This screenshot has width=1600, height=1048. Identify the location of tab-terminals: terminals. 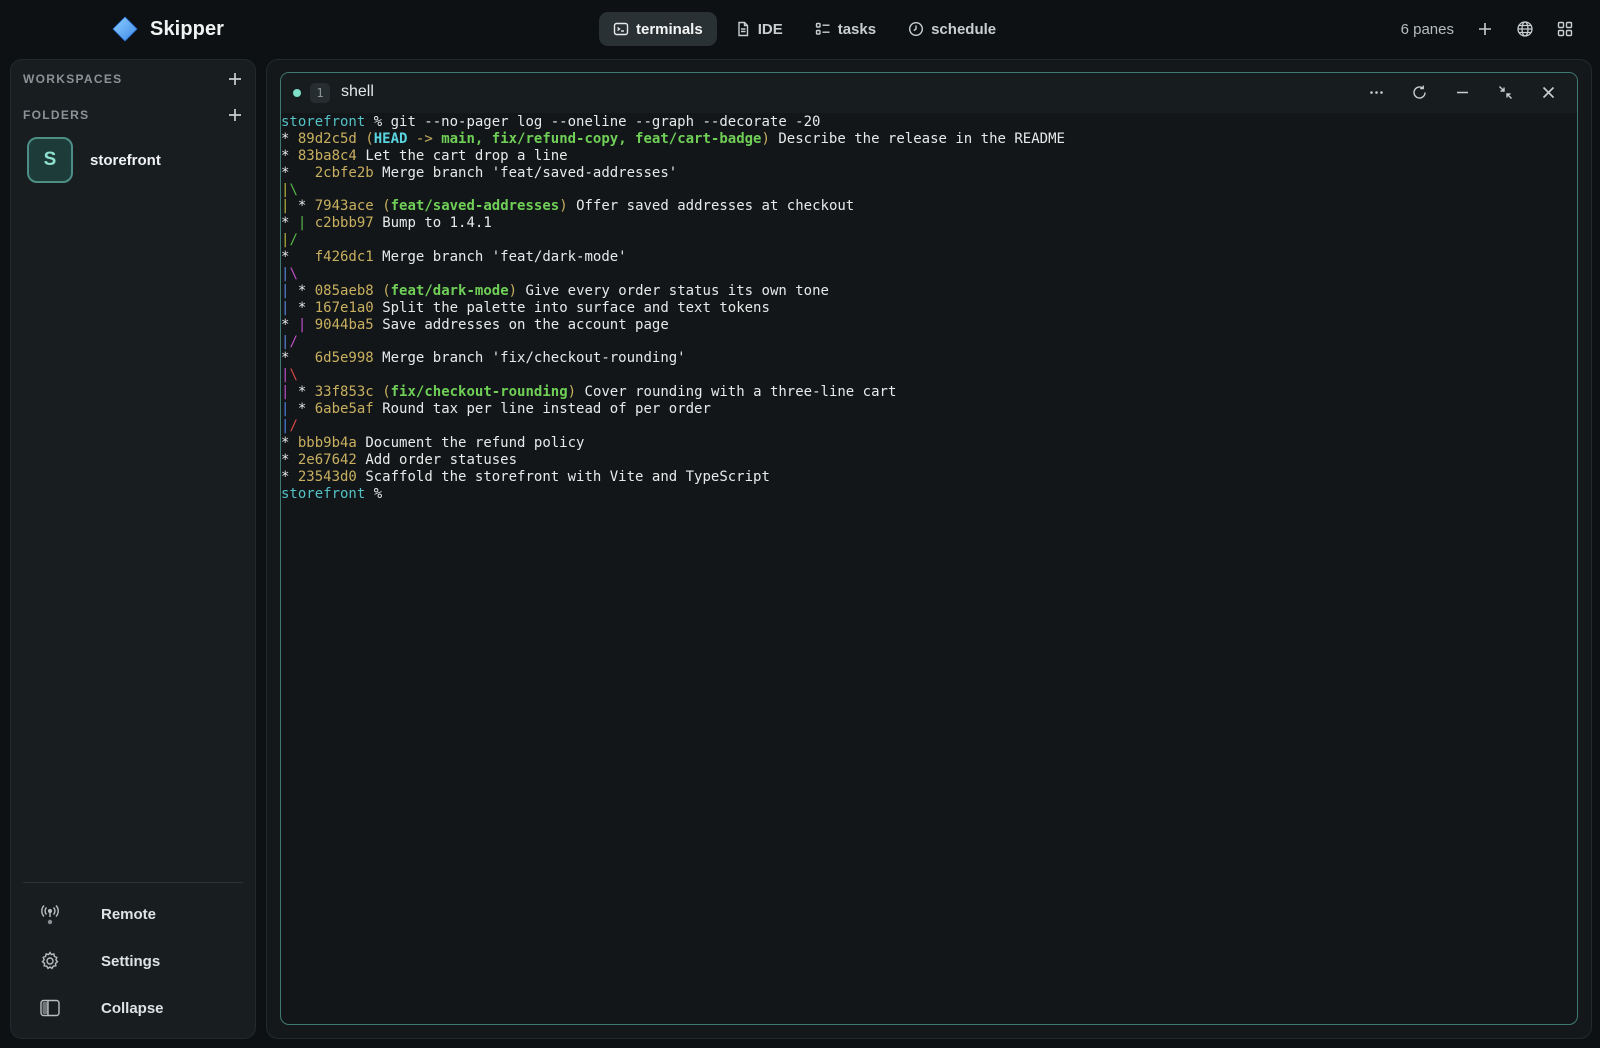
(658, 29).